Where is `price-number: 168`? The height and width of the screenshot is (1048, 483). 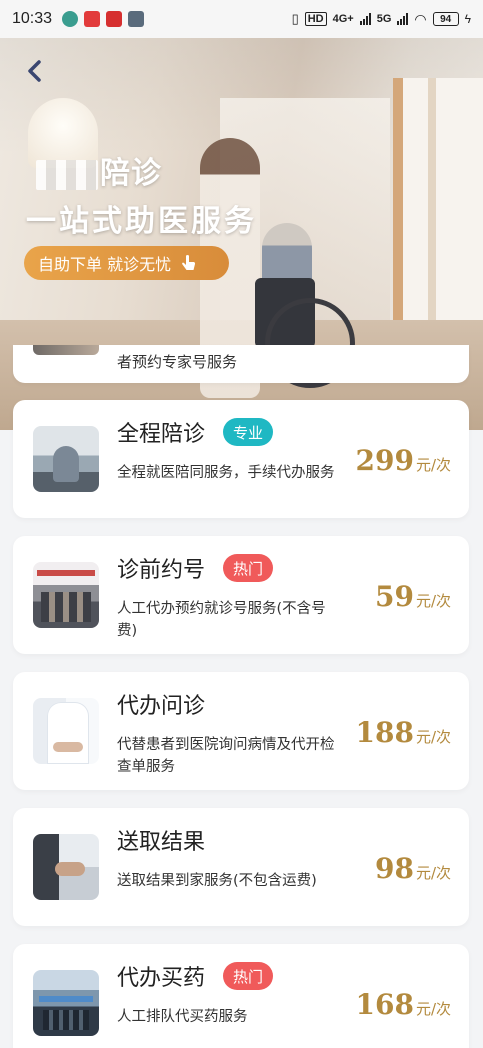
price-number: 168 is located at coordinates (384, 1004).